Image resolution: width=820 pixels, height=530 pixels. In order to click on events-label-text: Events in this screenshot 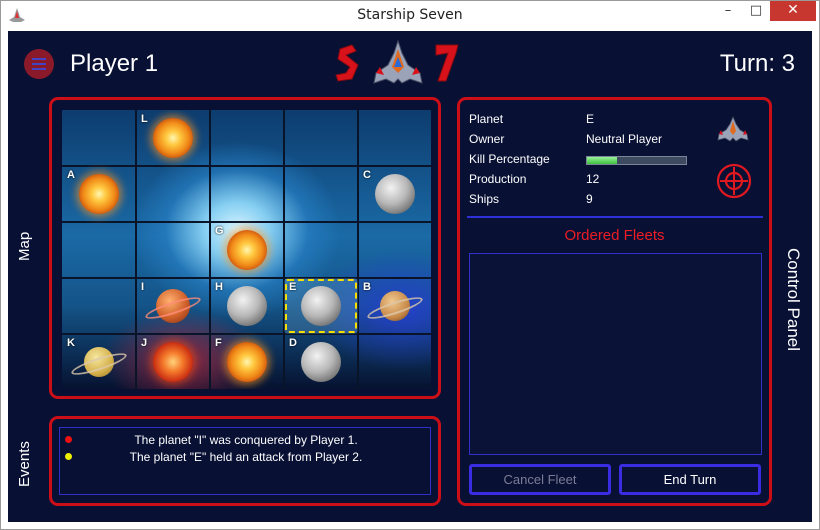, I will do `click(24, 464)`.